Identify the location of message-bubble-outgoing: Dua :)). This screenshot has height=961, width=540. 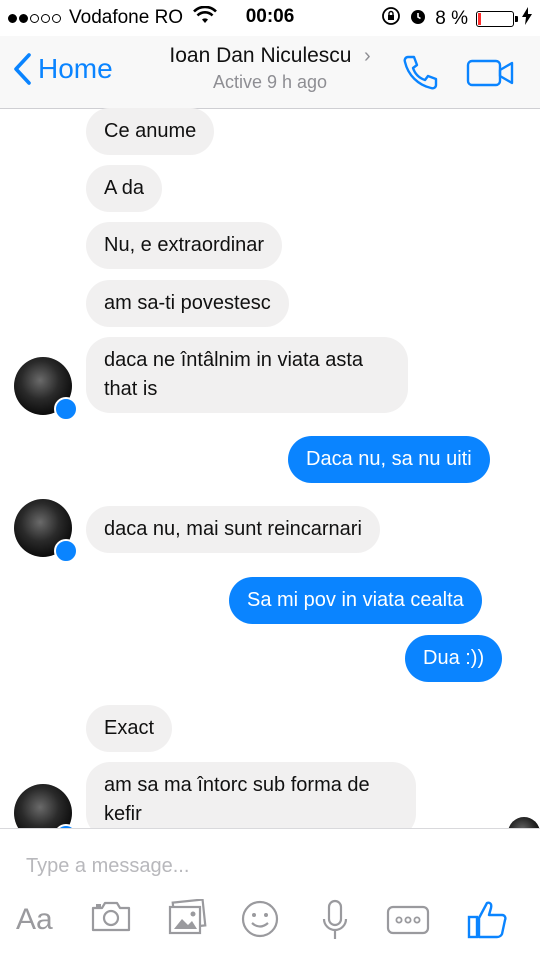
(454, 658).